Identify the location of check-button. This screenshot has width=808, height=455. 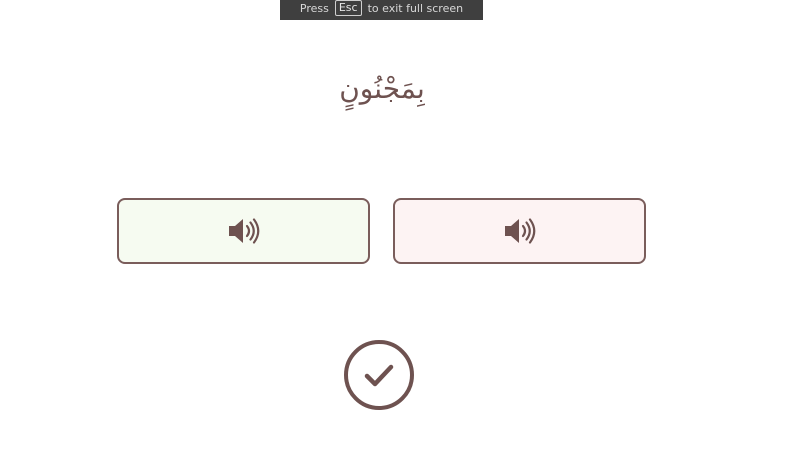
(379, 375).